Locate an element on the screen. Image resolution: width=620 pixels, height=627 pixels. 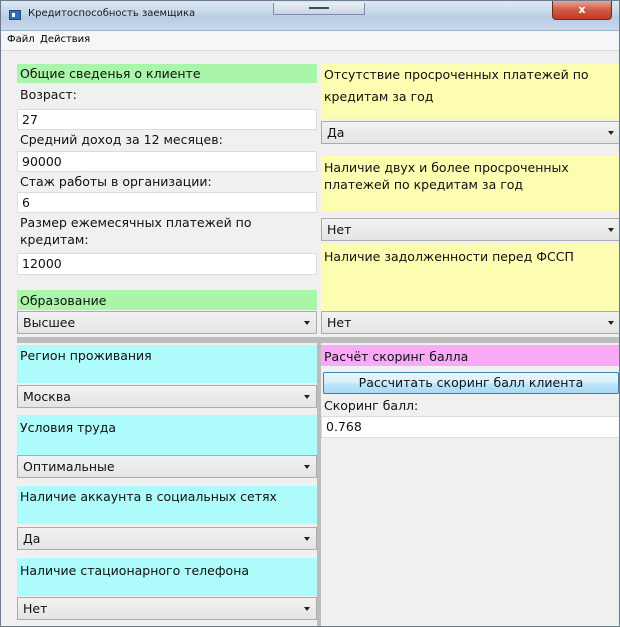
payments-label: Размер ежемесячных платежей по кредитам: is located at coordinates (136, 231).